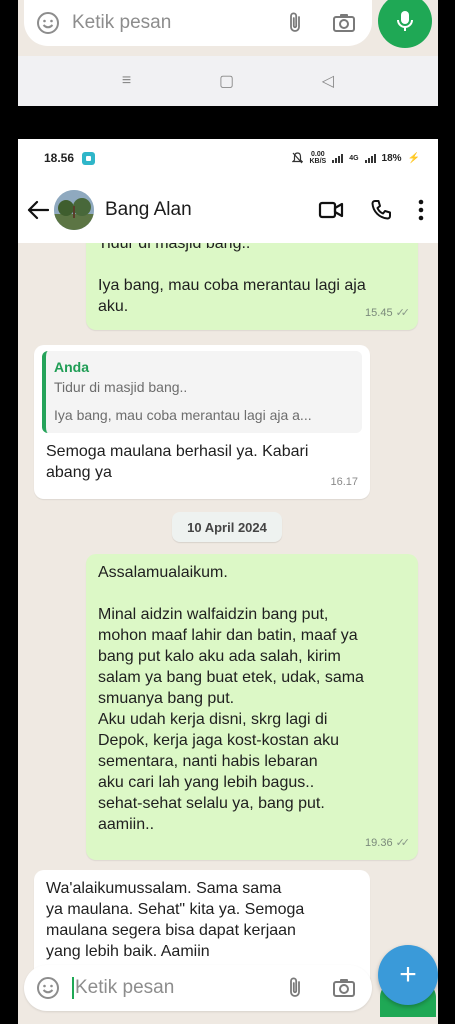  I want to click on battery-level: 18%, so click(391, 158).